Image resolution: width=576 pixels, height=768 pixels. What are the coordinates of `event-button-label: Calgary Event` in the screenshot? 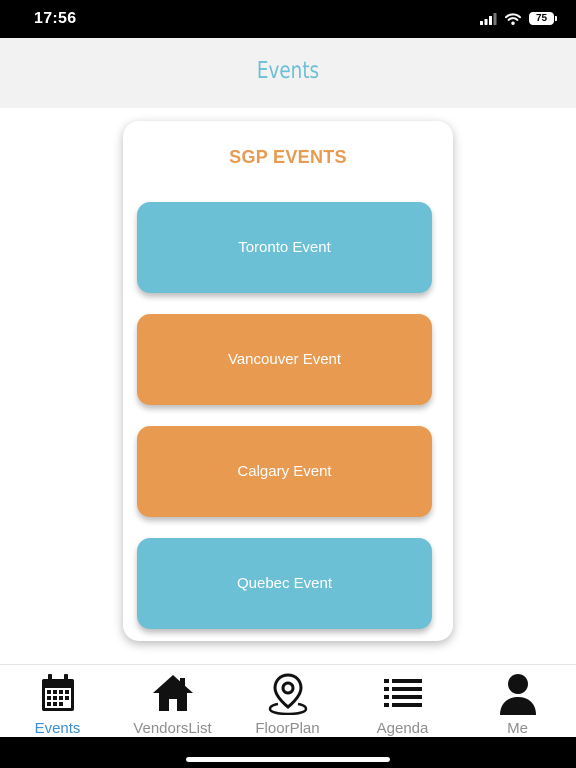 It's located at (284, 471).